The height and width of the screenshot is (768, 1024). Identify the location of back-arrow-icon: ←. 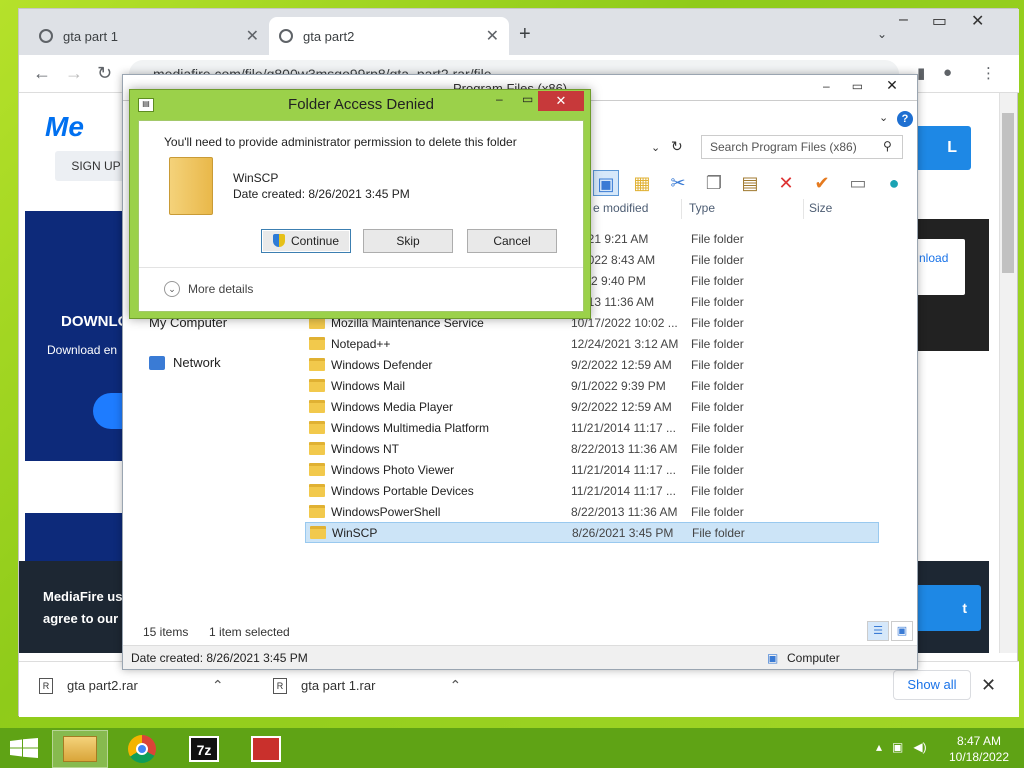
(42, 73).